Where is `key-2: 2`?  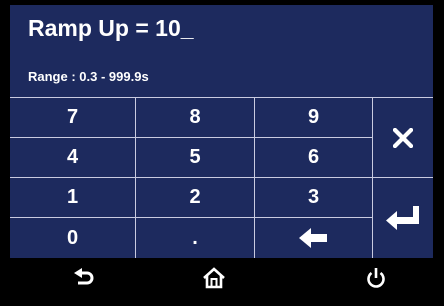
key-2: 2 is located at coordinates (194, 197).